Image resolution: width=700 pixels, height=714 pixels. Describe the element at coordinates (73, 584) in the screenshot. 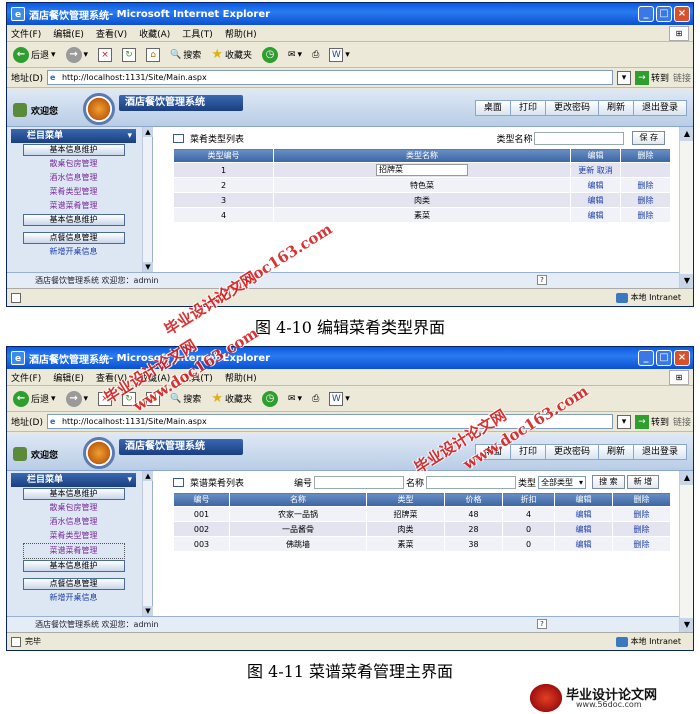

I see `sidebar-group-orders: 点餐信息管理` at that location.